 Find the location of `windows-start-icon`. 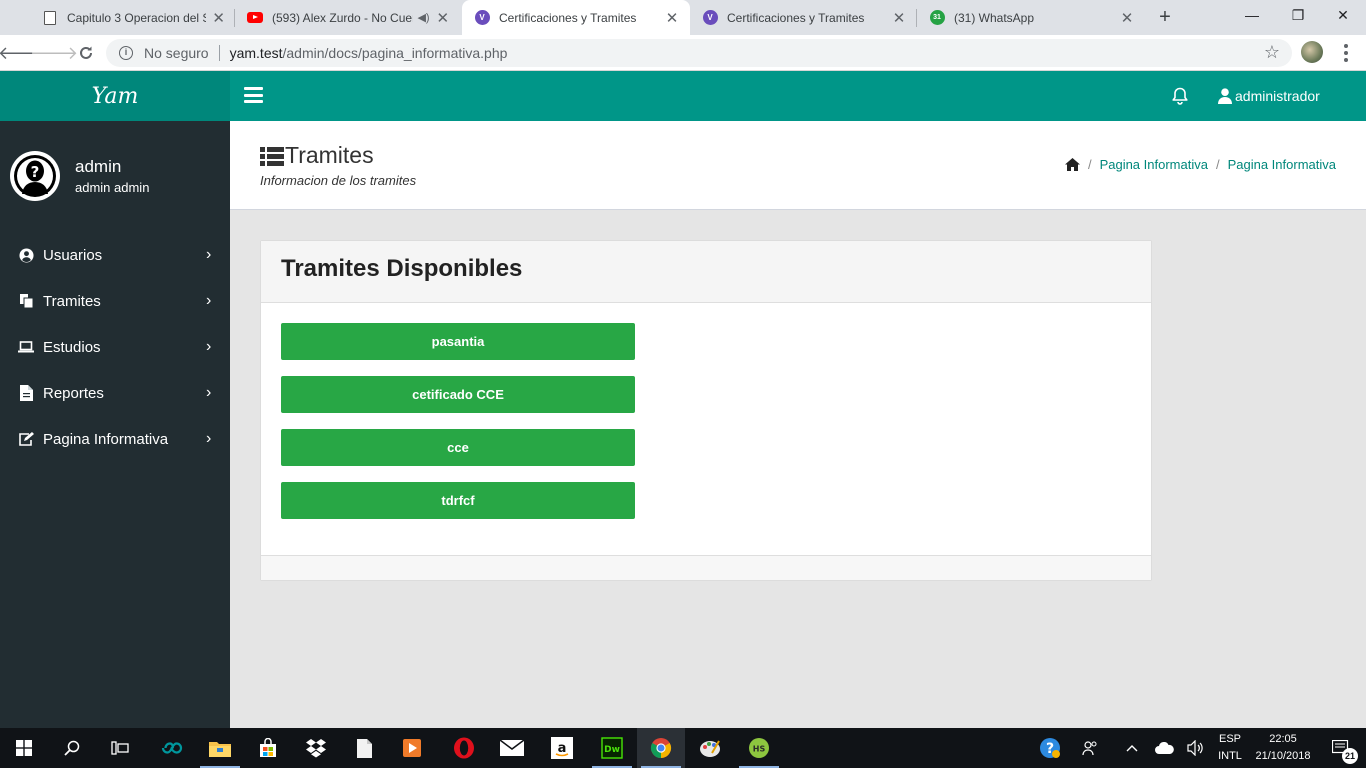

windows-start-icon is located at coordinates (24, 748).